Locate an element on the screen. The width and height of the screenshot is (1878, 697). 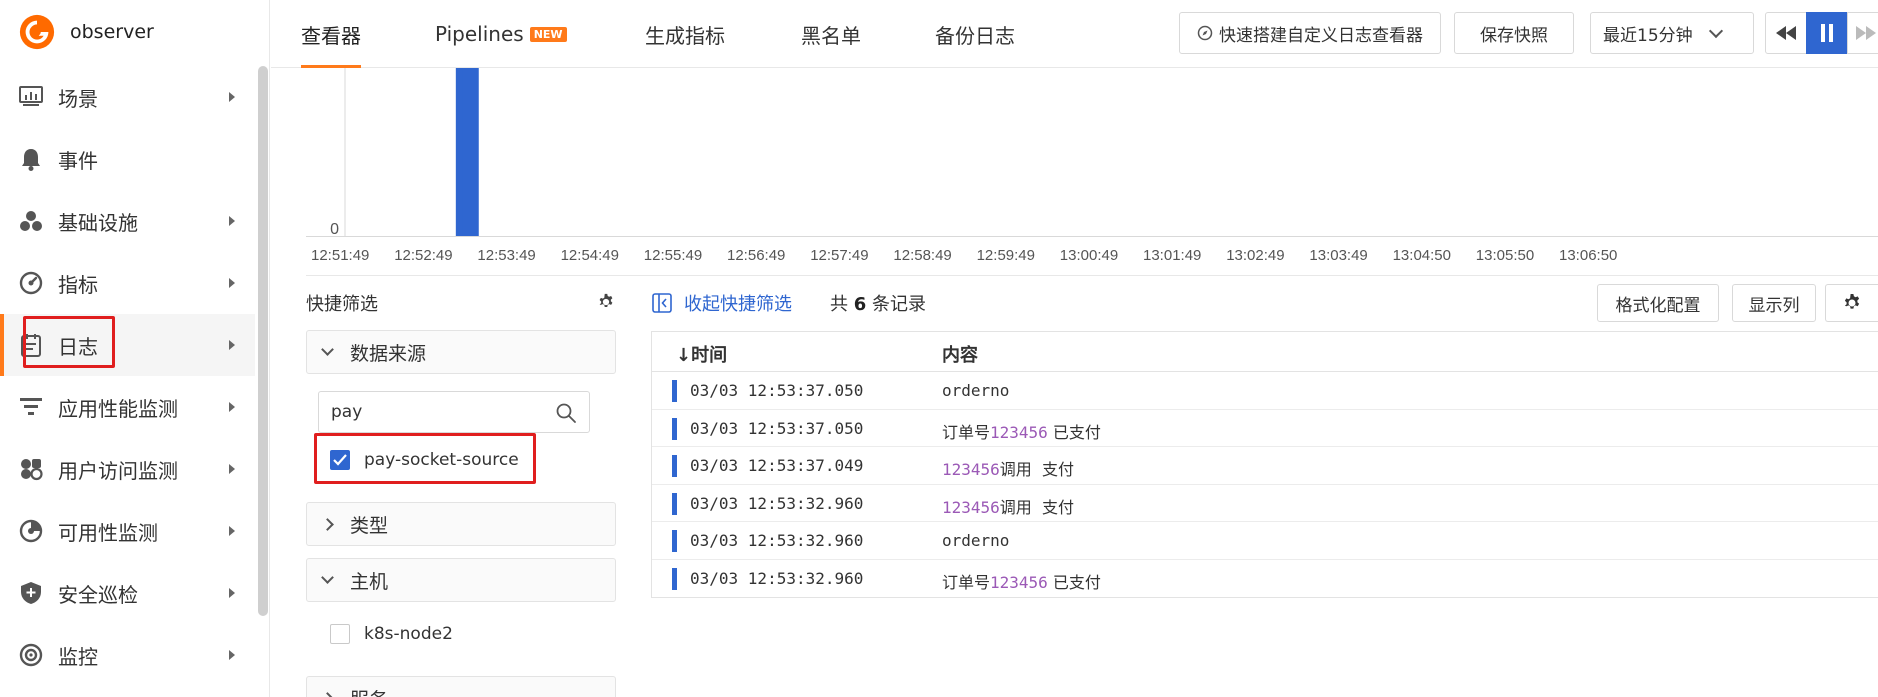
sidebar-item-rum: 用户访问监测 is located at coordinates (127, 469).